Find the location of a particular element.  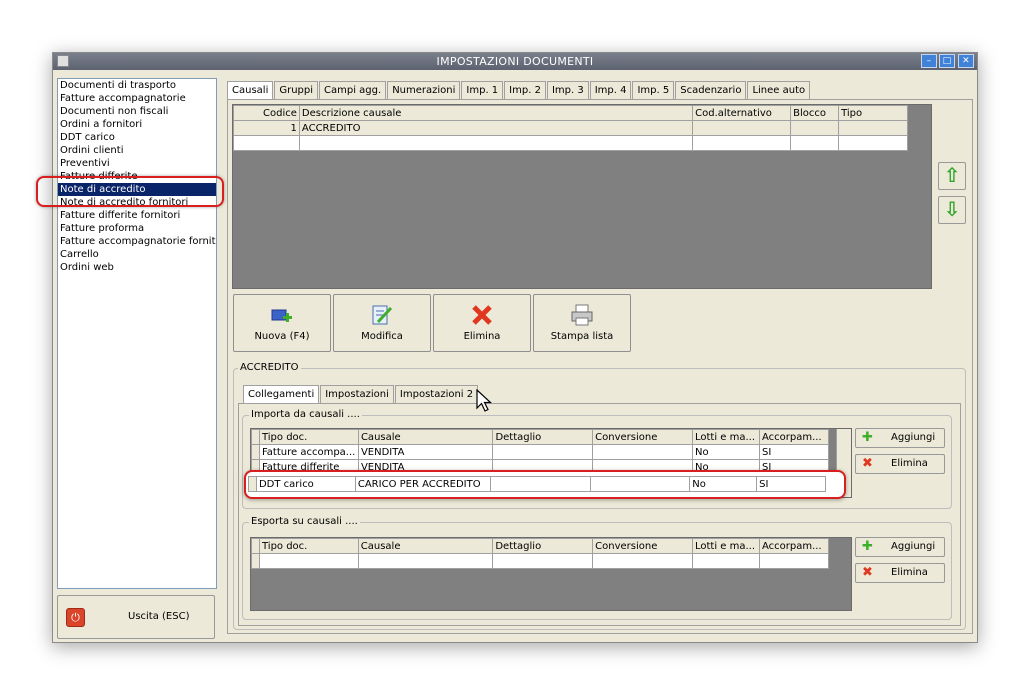

power-icon: ⏻ is located at coordinates (75, 617).